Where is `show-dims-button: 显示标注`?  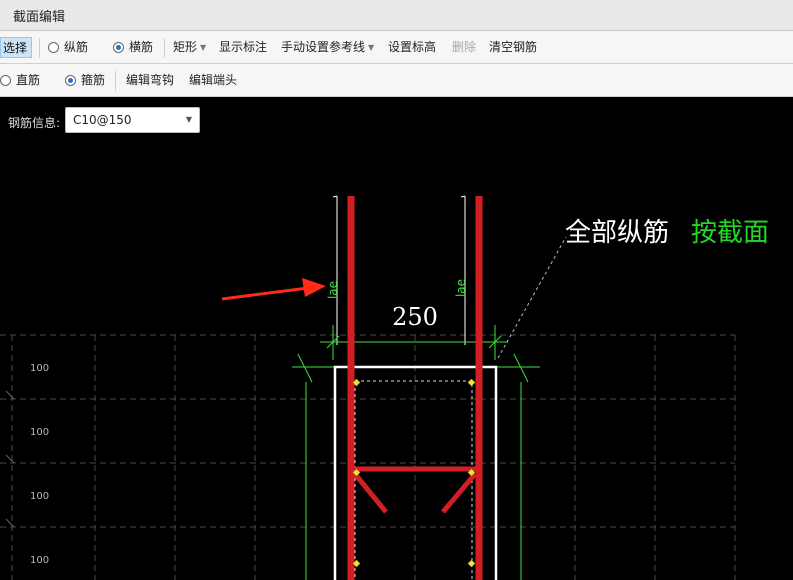
show-dims-button: 显示标注 is located at coordinates (243, 47).